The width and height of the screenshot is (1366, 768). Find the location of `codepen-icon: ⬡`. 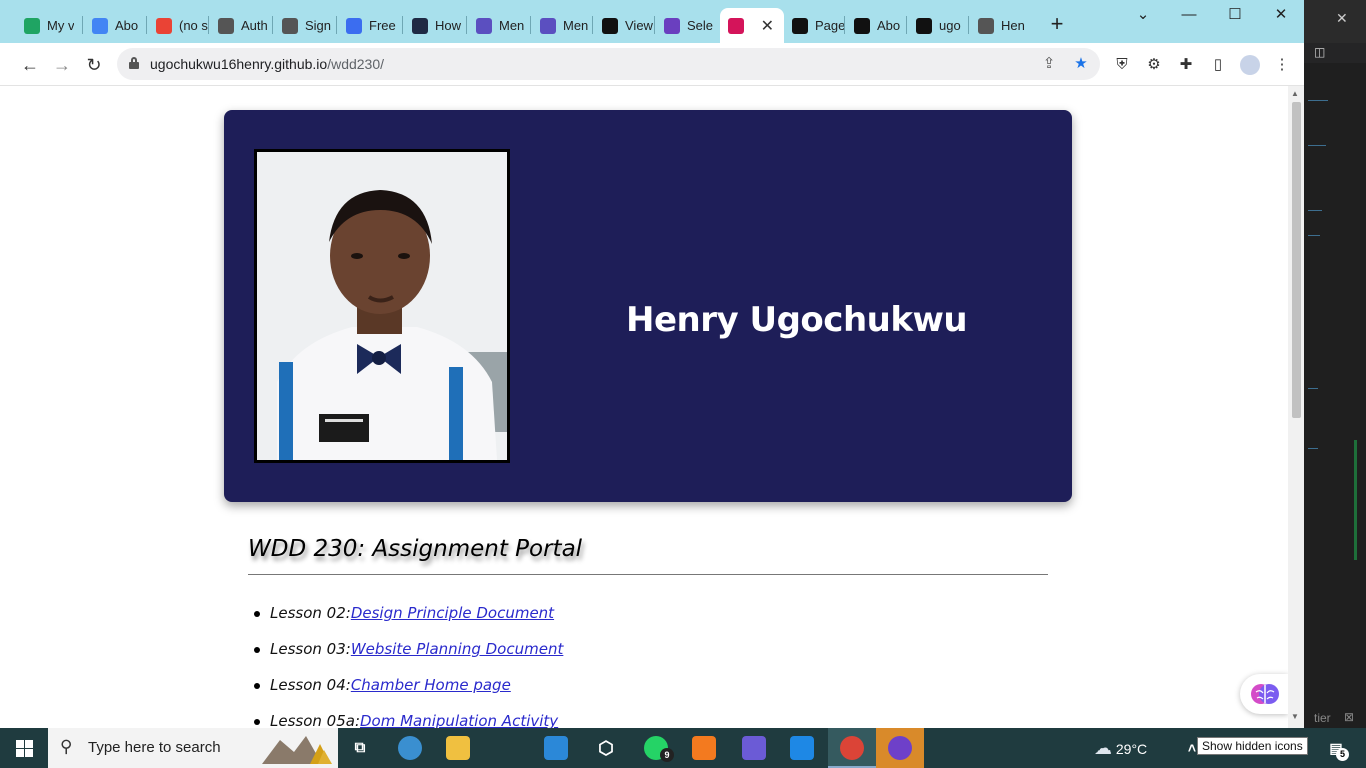

codepen-icon: ⬡ is located at coordinates (606, 748).